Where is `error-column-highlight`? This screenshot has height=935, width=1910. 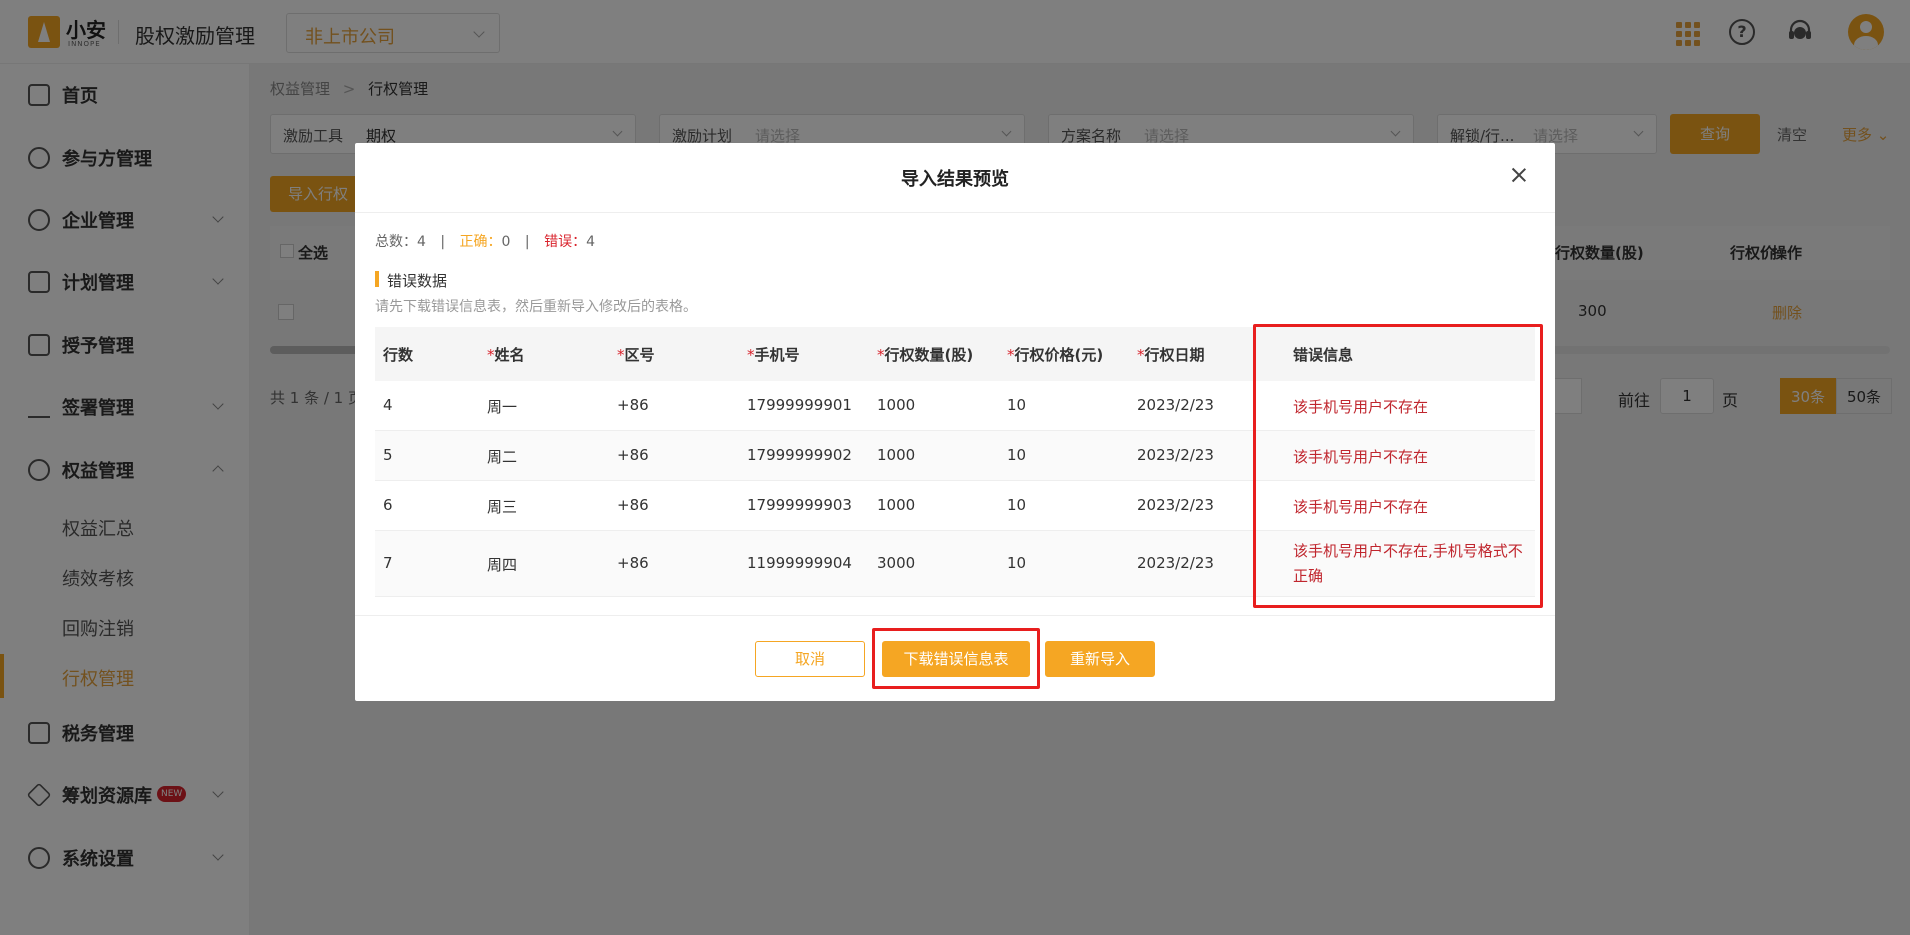 error-column-highlight is located at coordinates (1398, 466).